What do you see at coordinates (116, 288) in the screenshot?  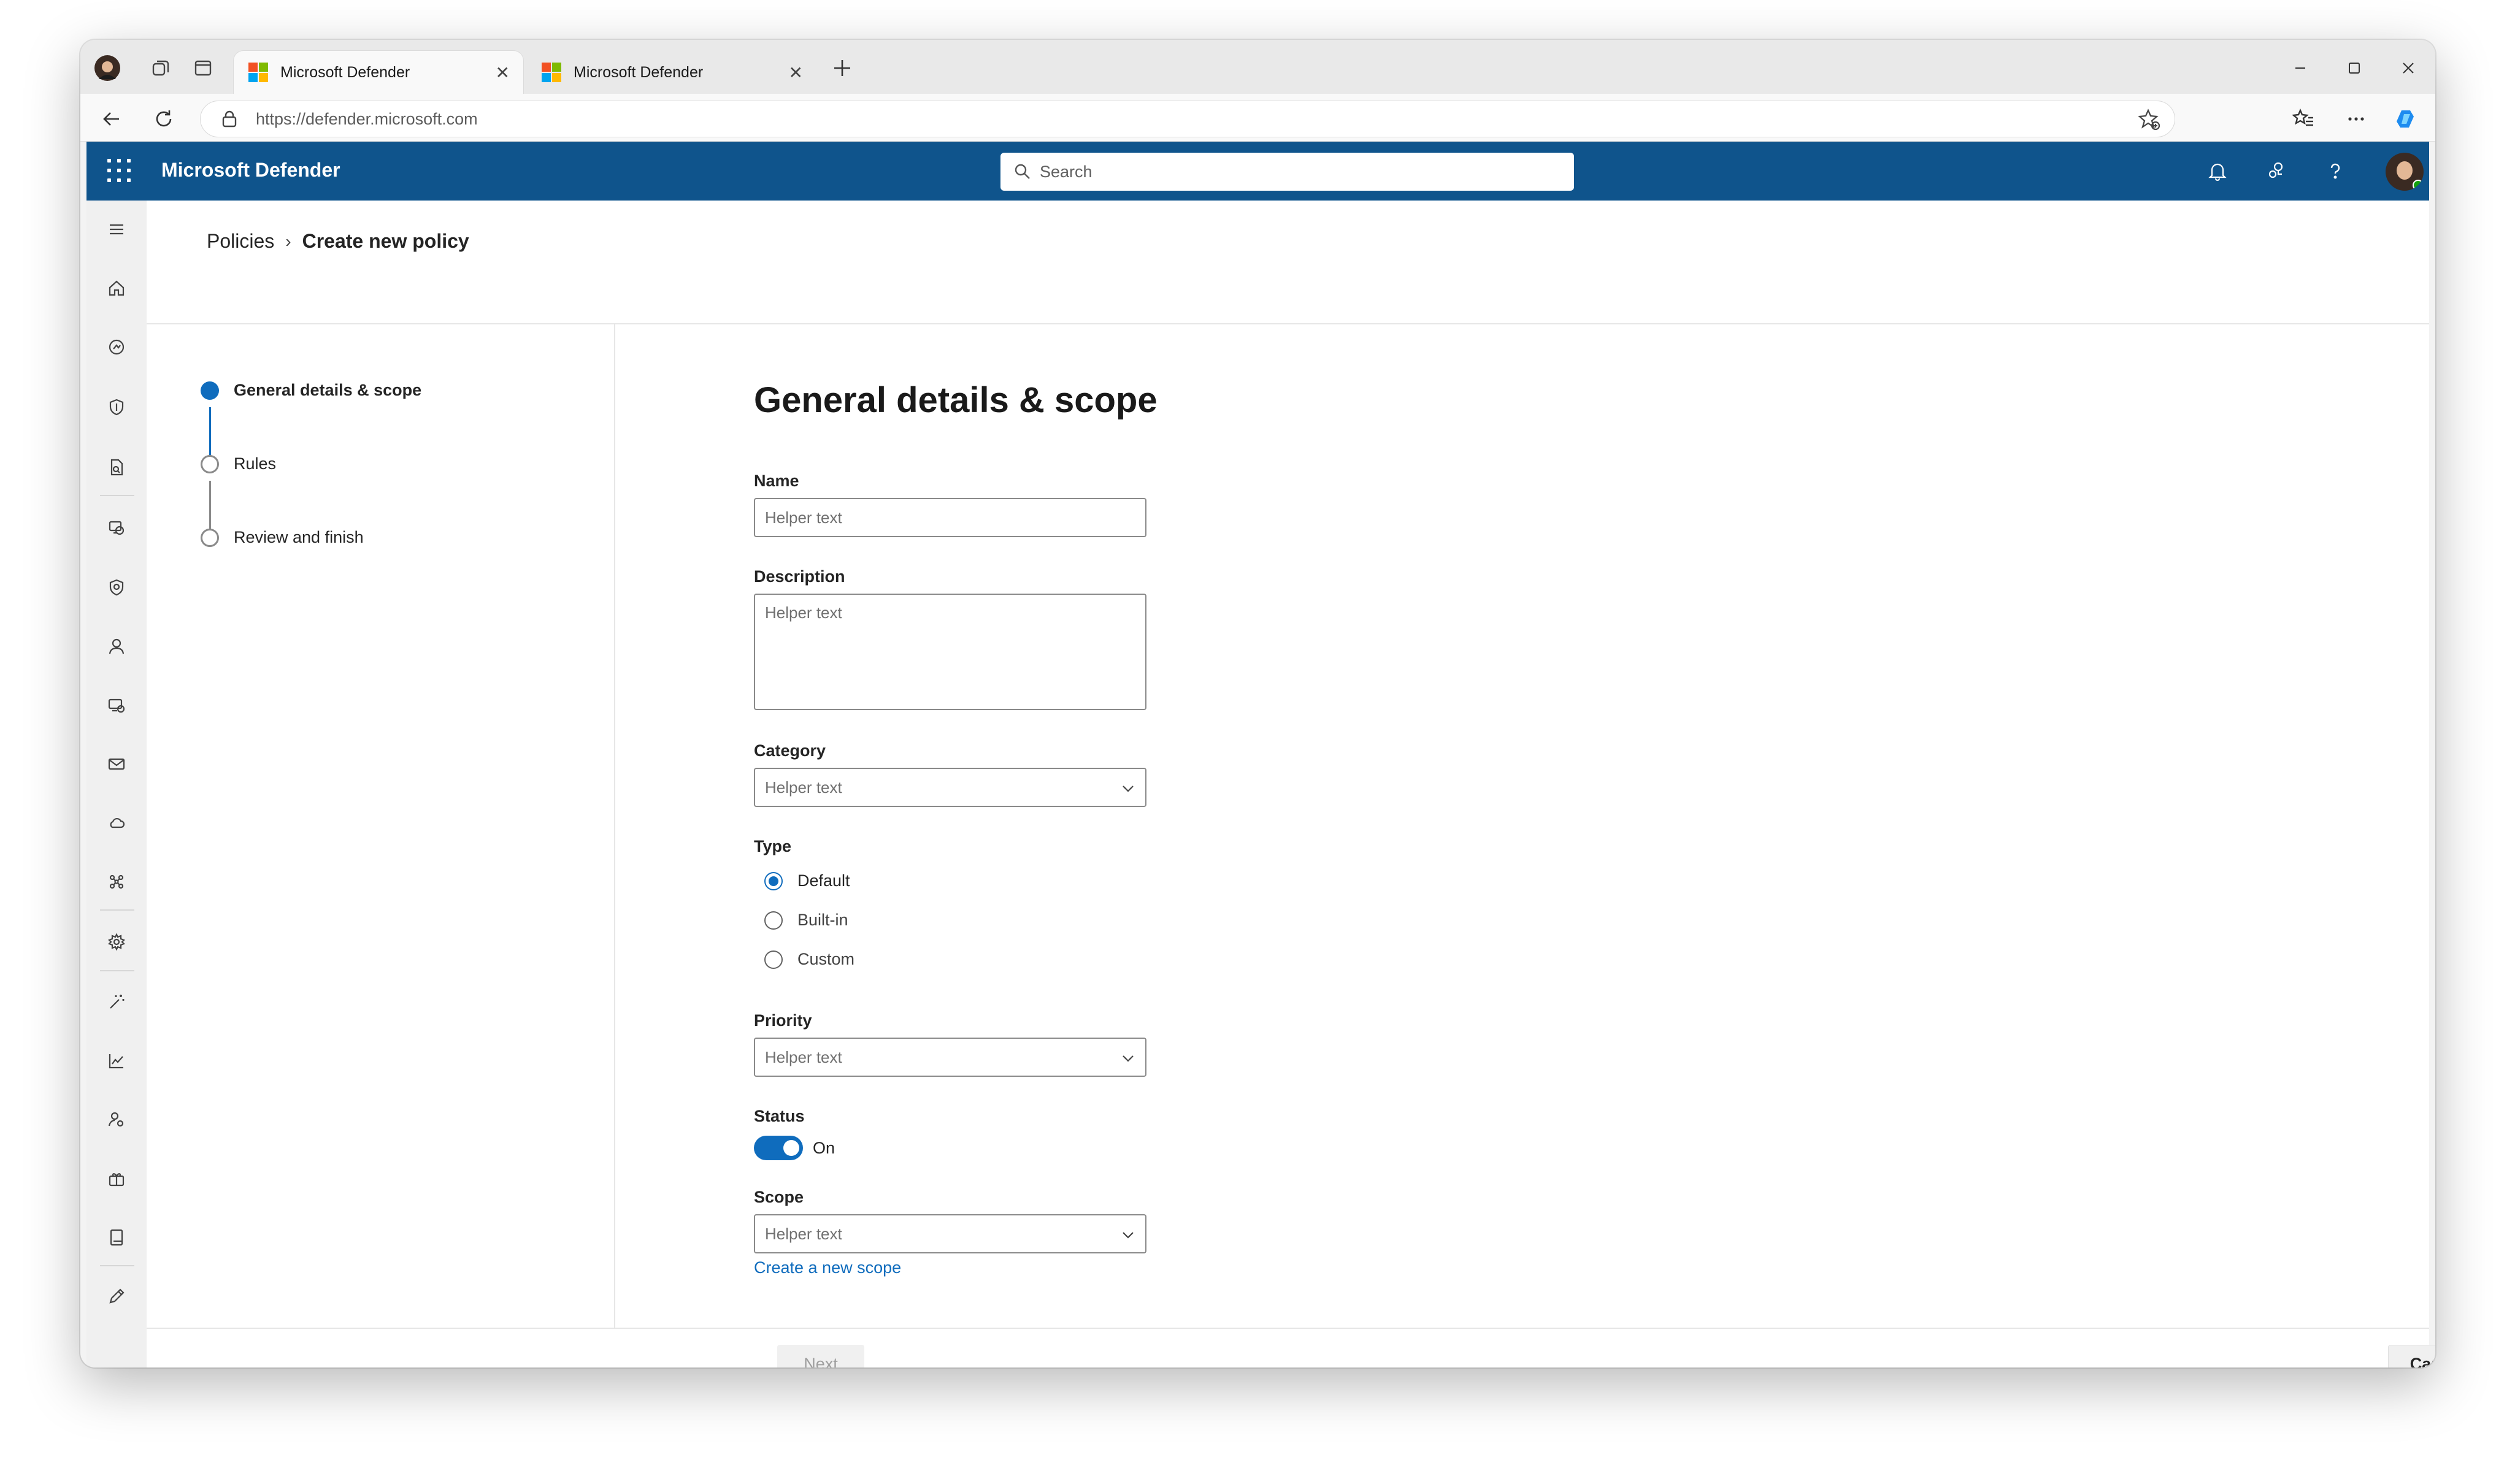 I see `home-icon` at bounding box center [116, 288].